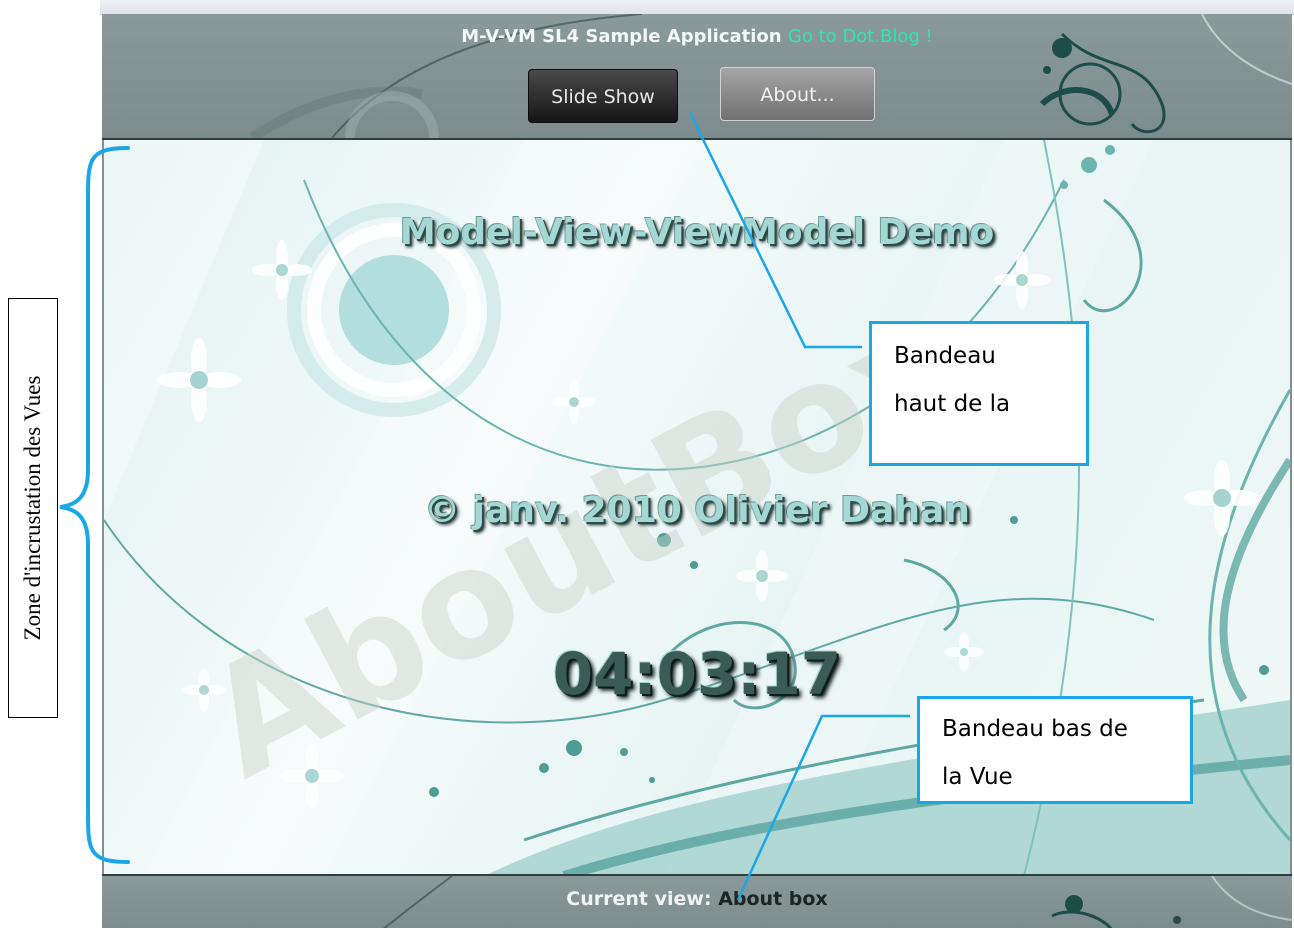 Image resolution: width=1294 pixels, height=928 pixels. What do you see at coordinates (945, 356) in the screenshot?
I see `top-callout-line1: Bandeau` at bounding box center [945, 356].